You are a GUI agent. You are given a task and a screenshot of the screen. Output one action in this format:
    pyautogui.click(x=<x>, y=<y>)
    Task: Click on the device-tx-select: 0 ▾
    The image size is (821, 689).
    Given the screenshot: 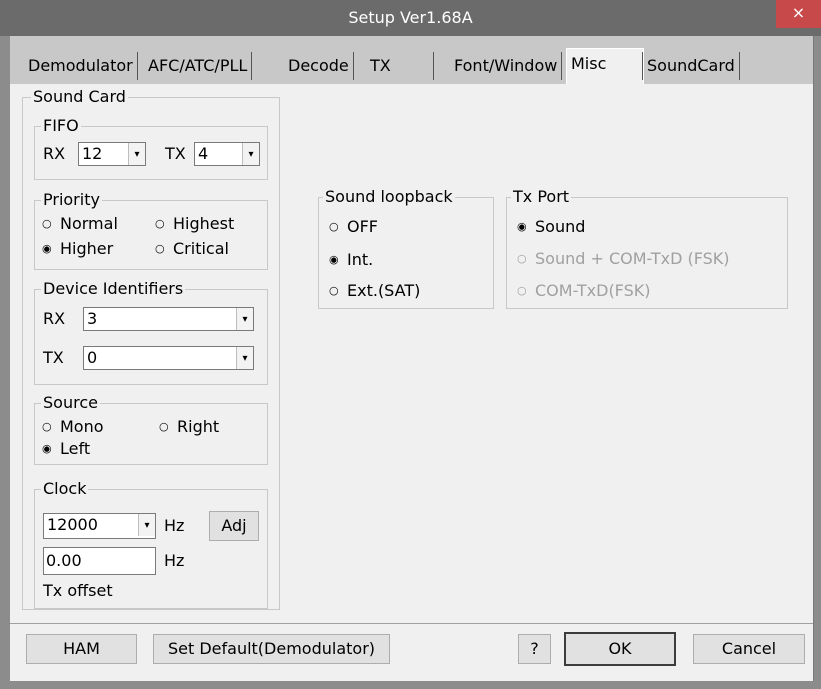 What is the action you would take?
    pyautogui.click(x=168, y=358)
    